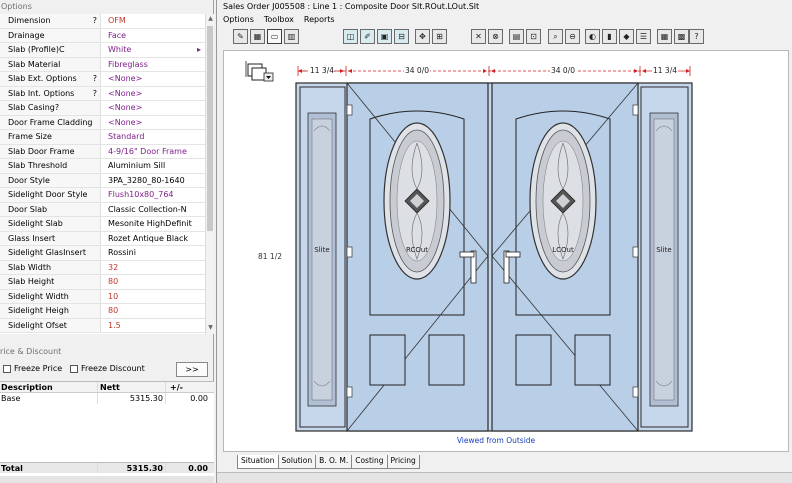 This screenshot has height=483, width=792. Describe the element at coordinates (240, 36) in the screenshot. I see `edit-icon: ✎` at that location.